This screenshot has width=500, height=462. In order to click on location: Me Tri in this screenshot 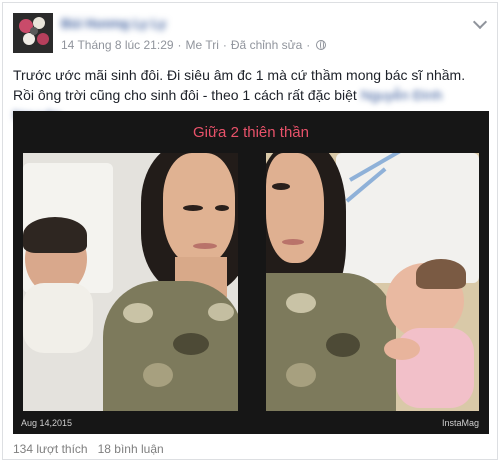, I will do `click(202, 45)`.